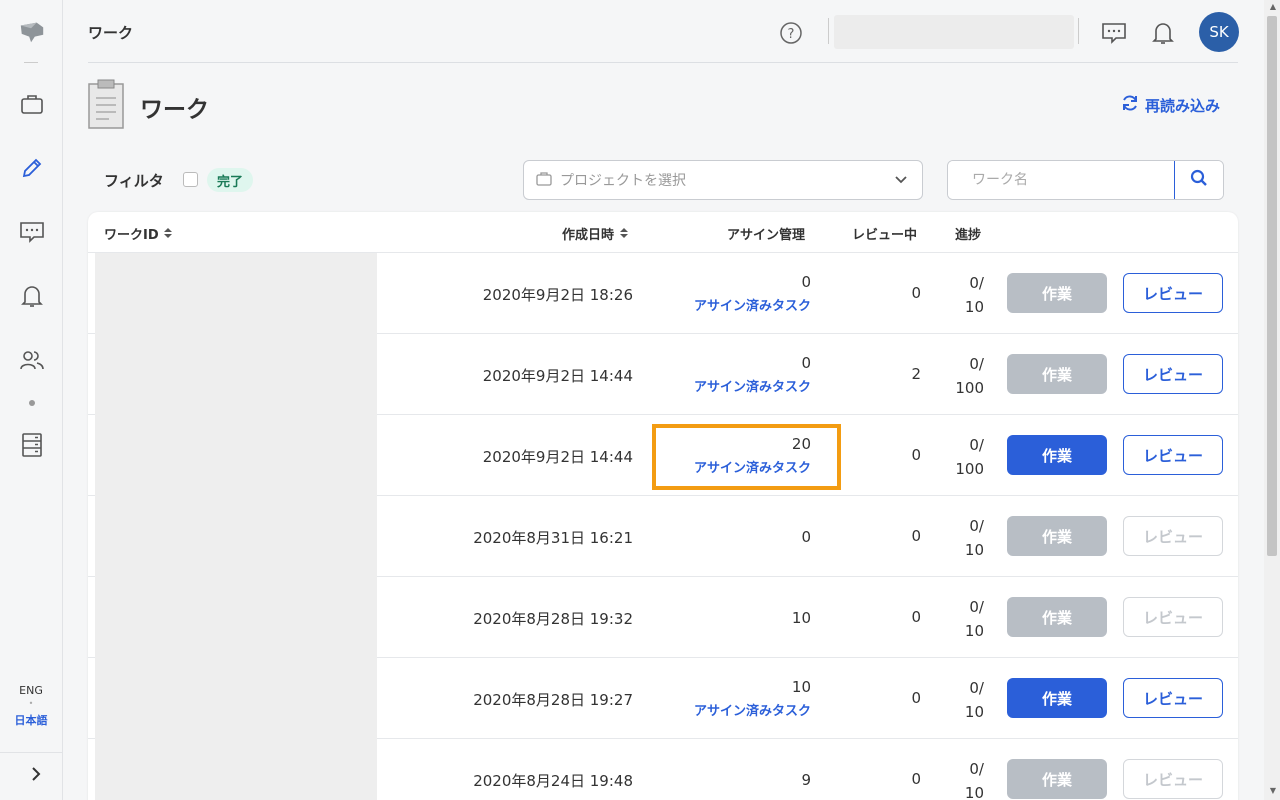  I want to click on bell-icon, so click(32, 296).